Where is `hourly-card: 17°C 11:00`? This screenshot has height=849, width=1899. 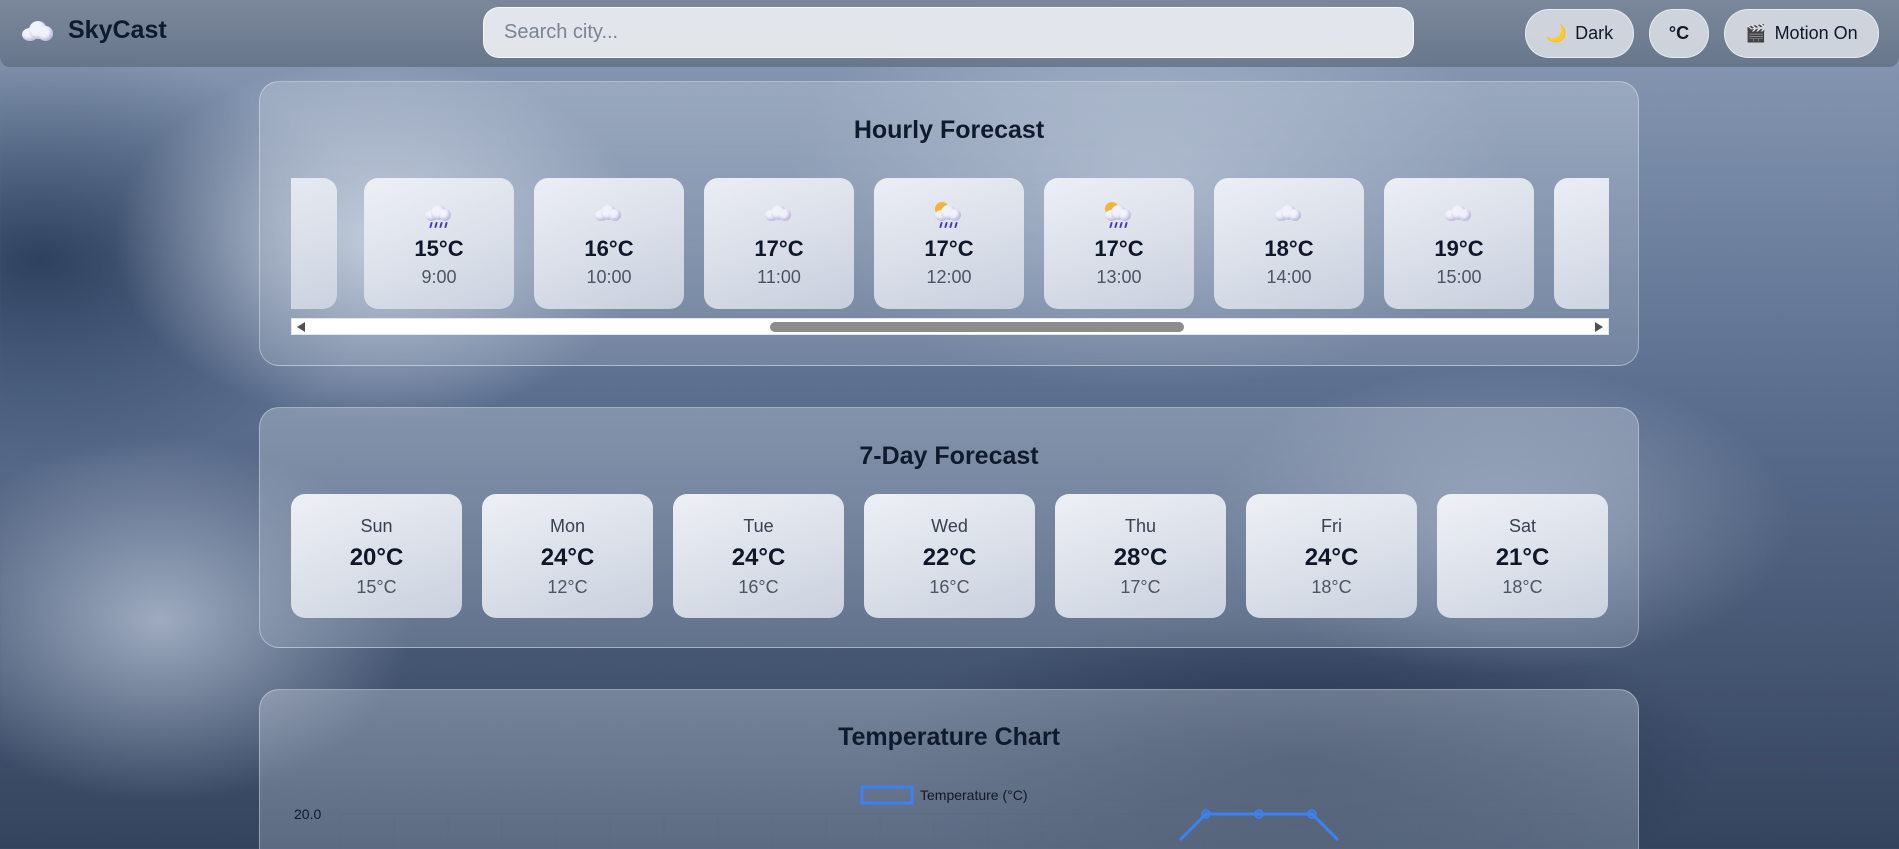 hourly-card: 17°C 11:00 is located at coordinates (779, 243).